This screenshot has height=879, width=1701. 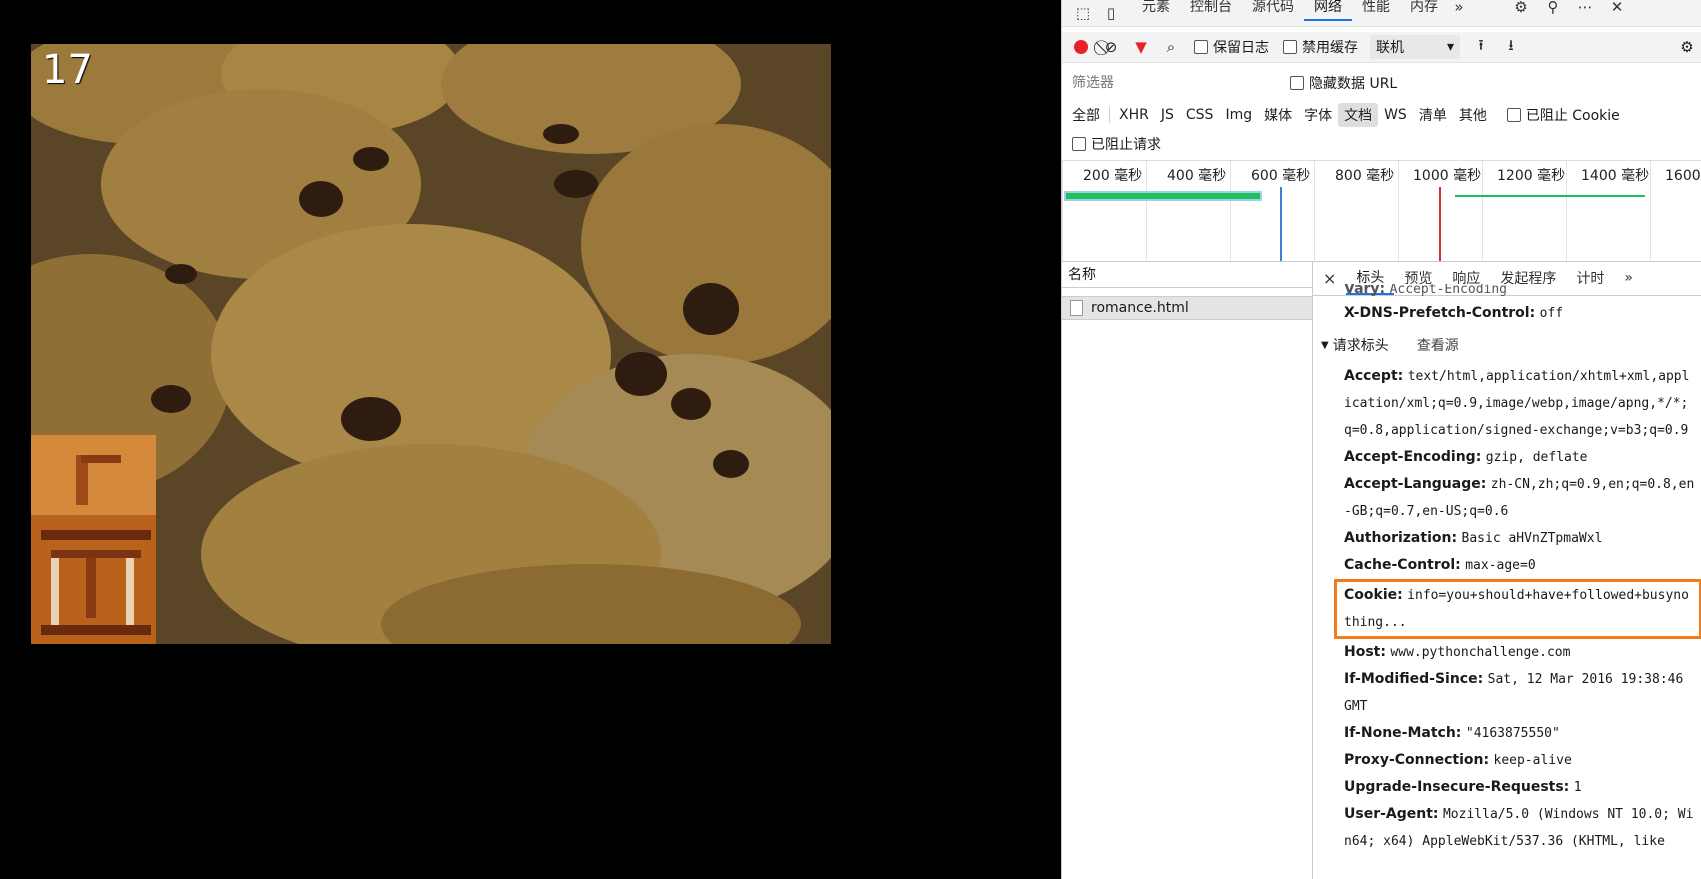 What do you see at coordinates (1238, 115) in the screenshot?
I see `type-filter-img: Img` at bounding box center [1238, 115].